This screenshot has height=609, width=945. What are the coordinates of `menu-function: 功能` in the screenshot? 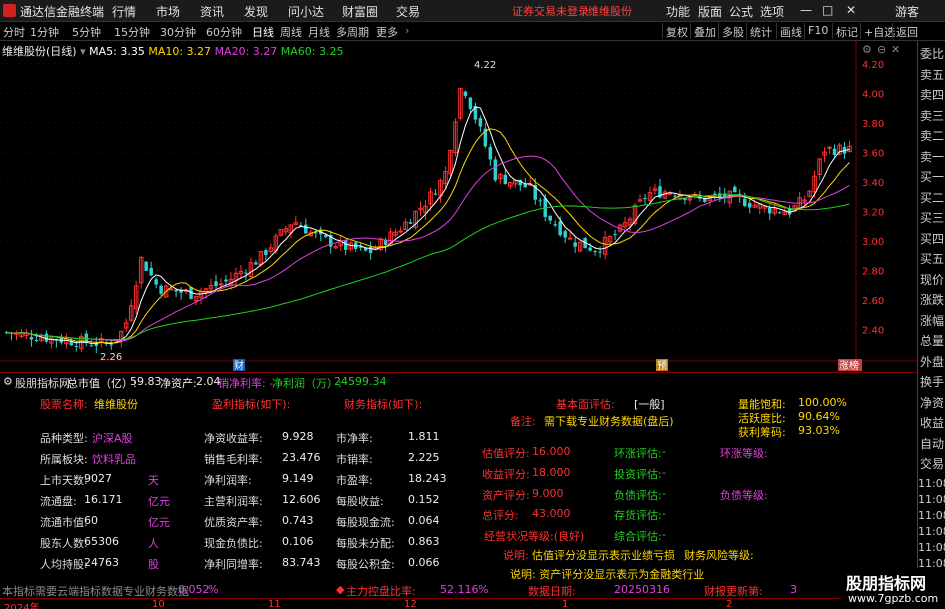 It's located at (678, 11).